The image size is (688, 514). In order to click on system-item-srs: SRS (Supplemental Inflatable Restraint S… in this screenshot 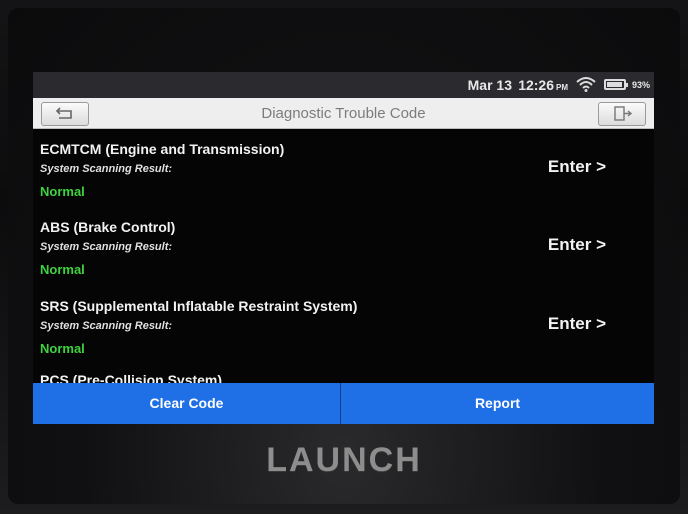, I will do `click(343, 325)`.